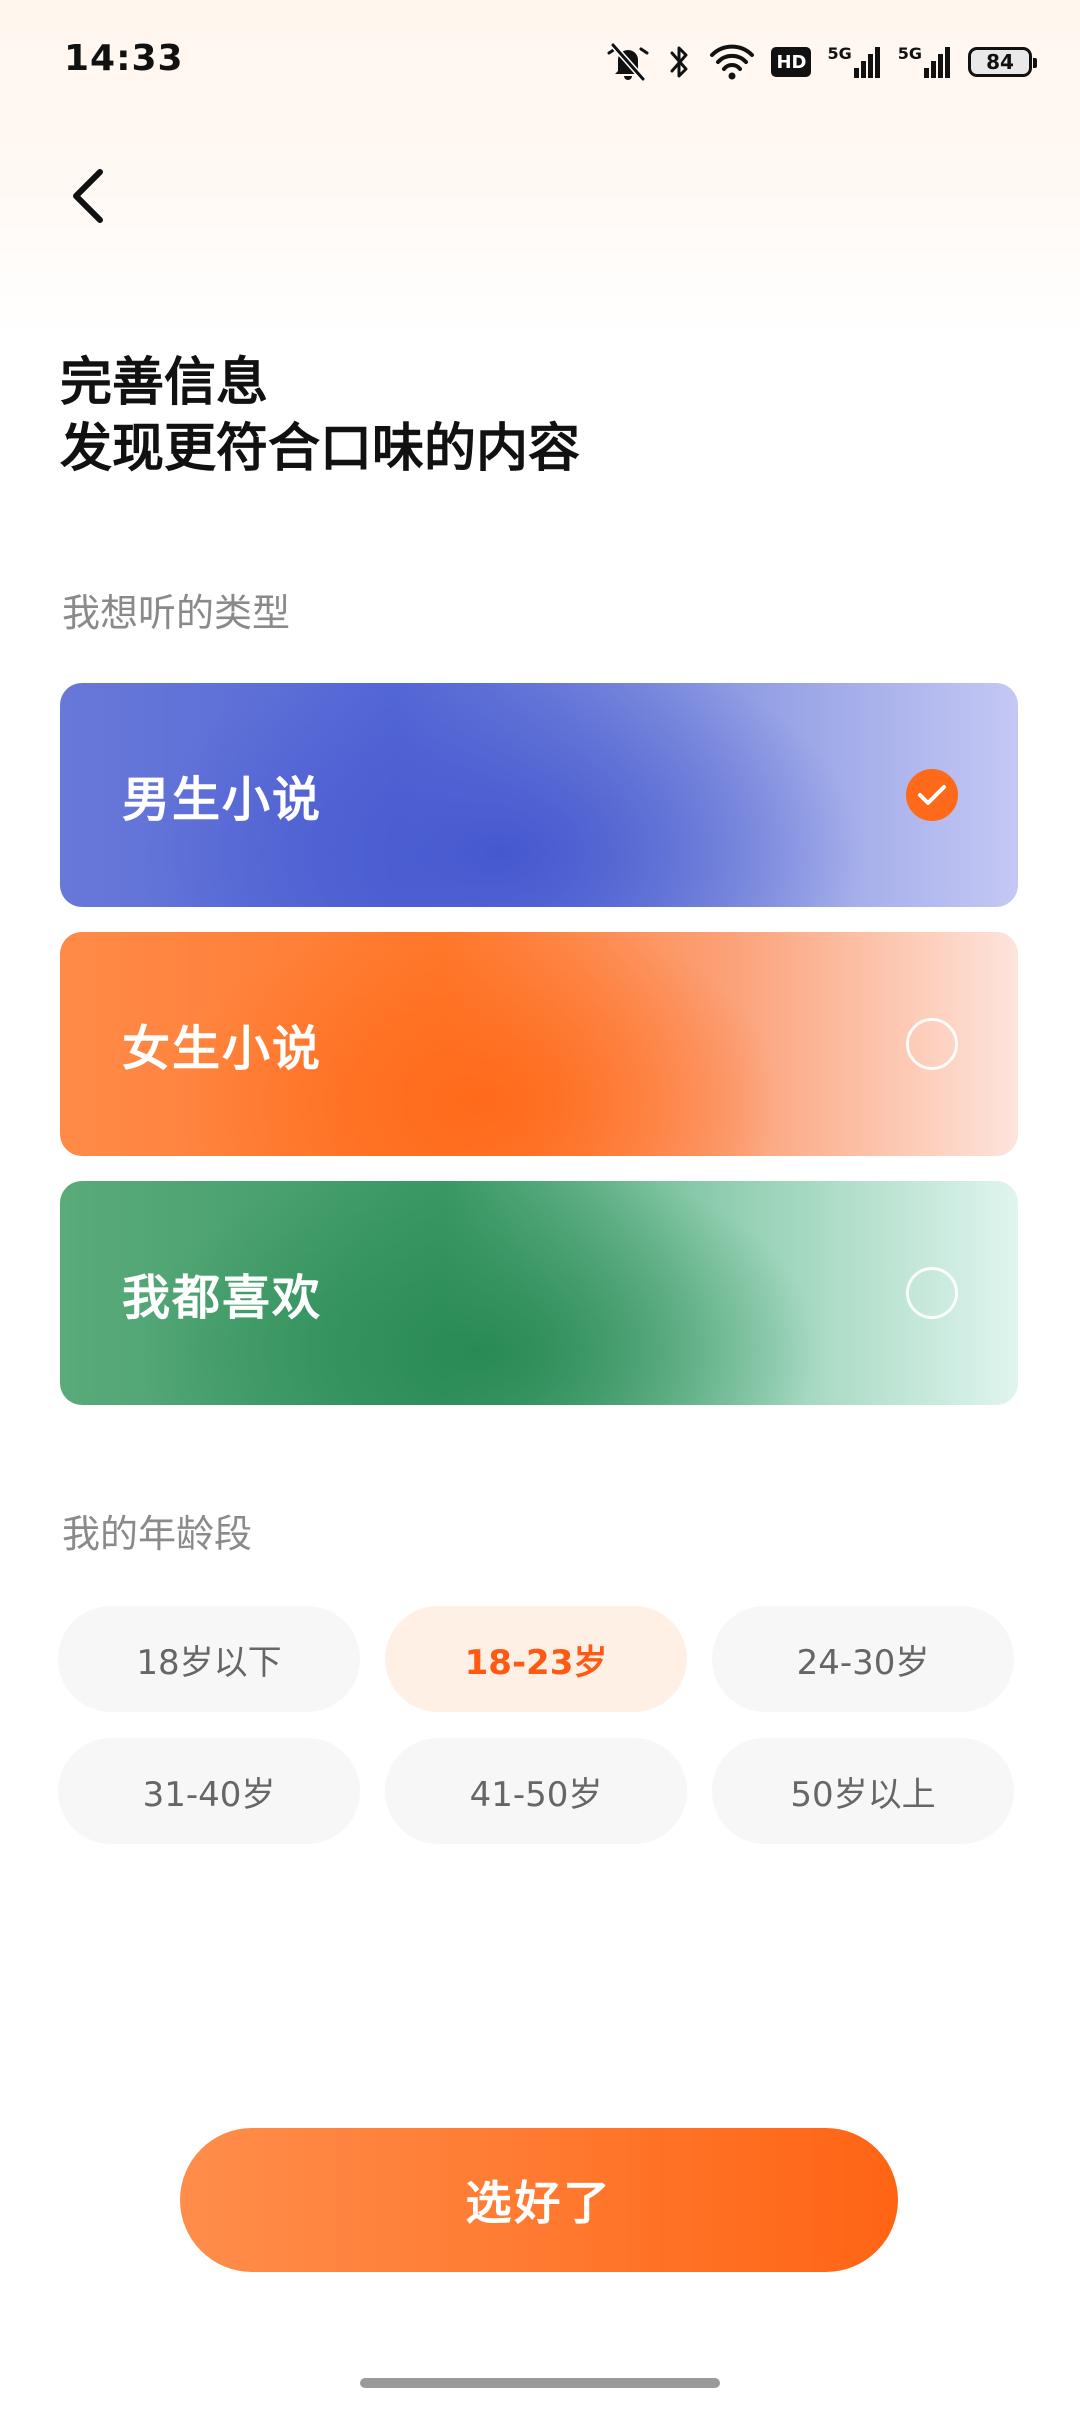  I want to click on age-chip-41-50: 41-50岁, so click(536, 1791).